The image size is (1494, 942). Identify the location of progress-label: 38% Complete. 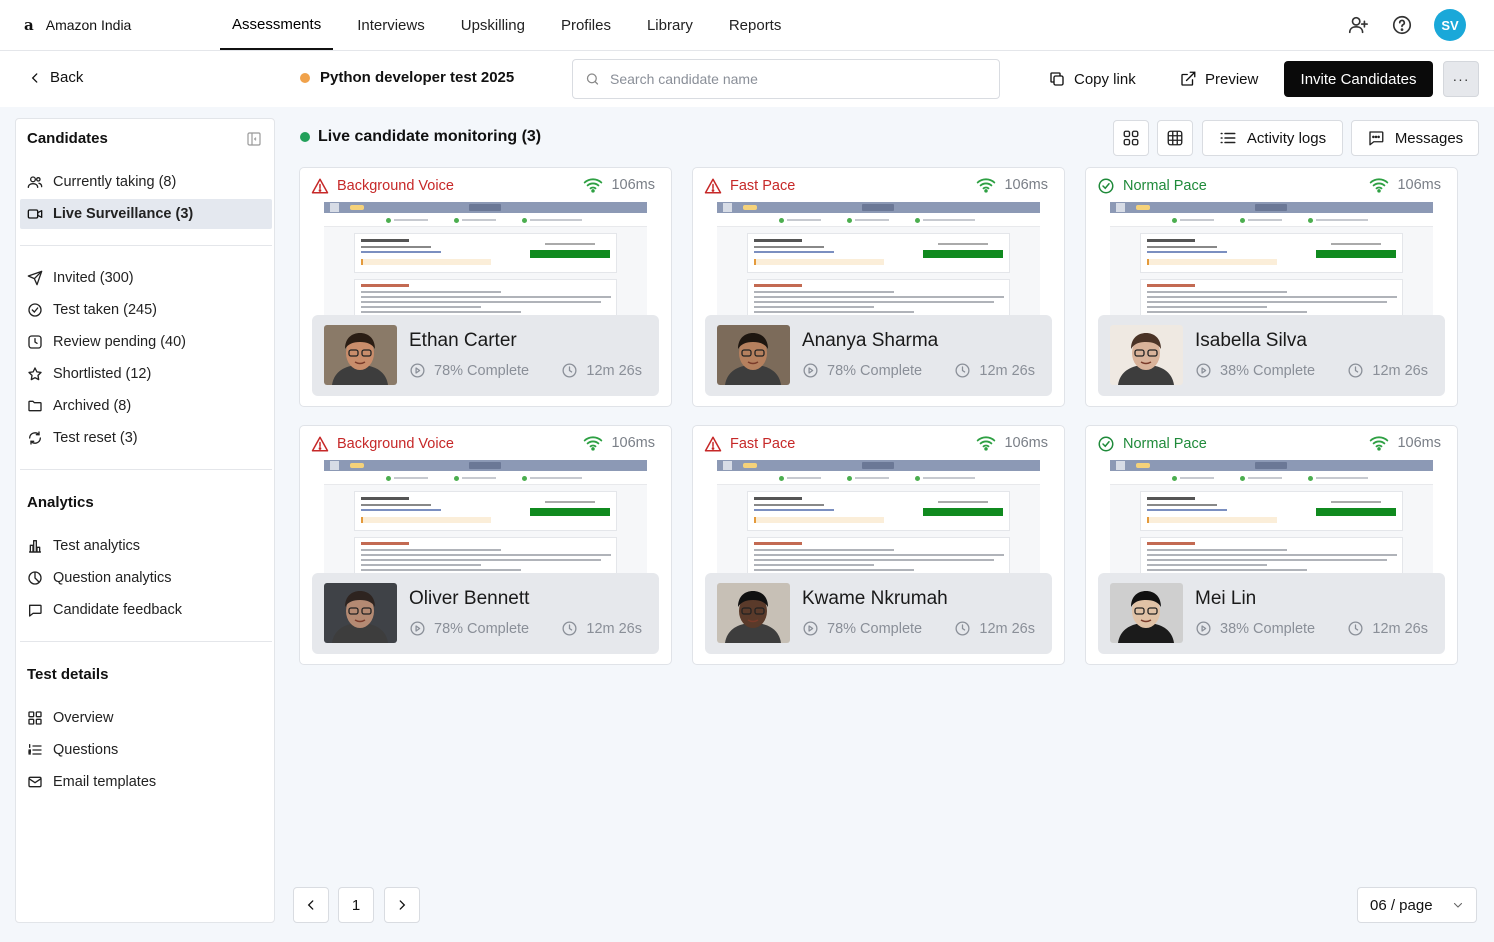
(1268, 628).